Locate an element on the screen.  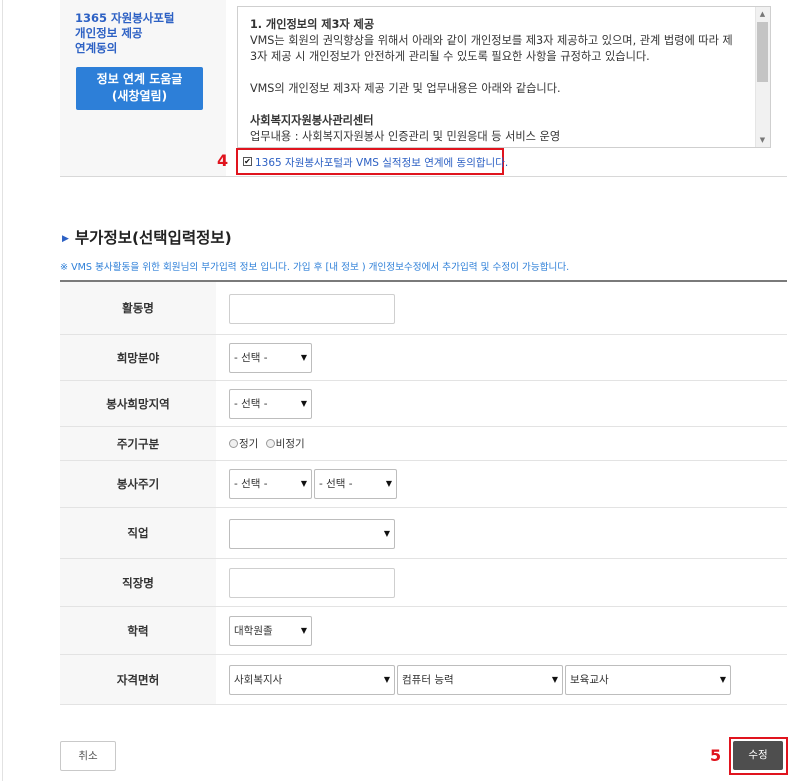
left-border is located at coordinates (2, 390).